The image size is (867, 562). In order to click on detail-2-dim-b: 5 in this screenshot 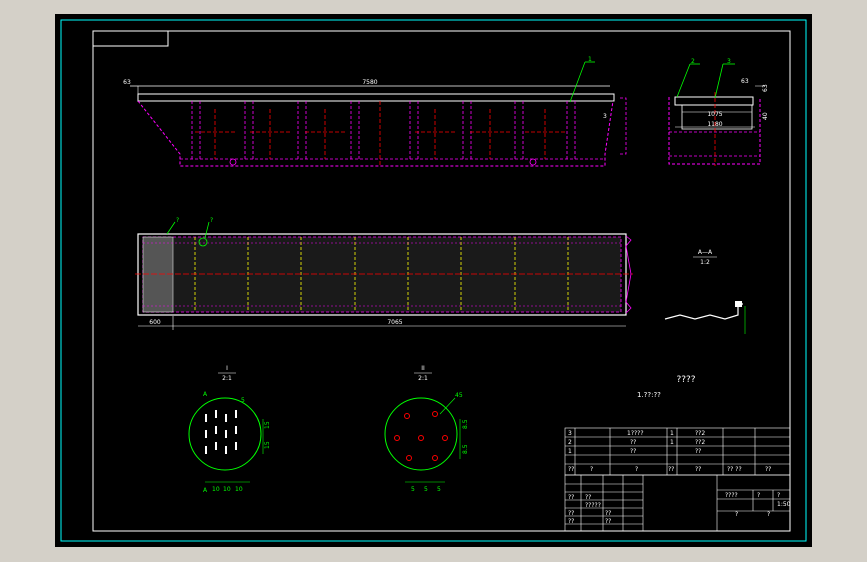, I will do `click(426, 489)`.